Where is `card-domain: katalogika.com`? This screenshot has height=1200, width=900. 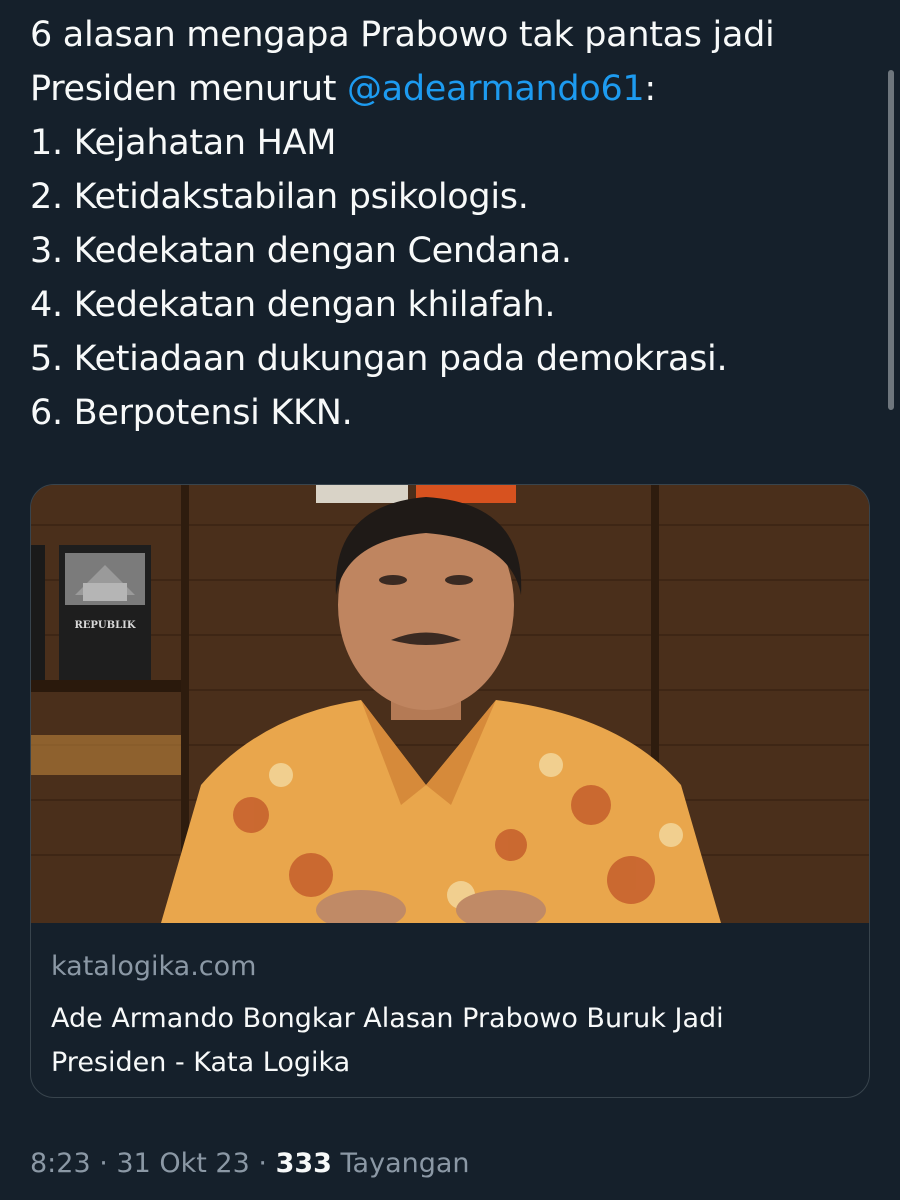 card-domain: katalogika.com is located at coordinates (154, 966).